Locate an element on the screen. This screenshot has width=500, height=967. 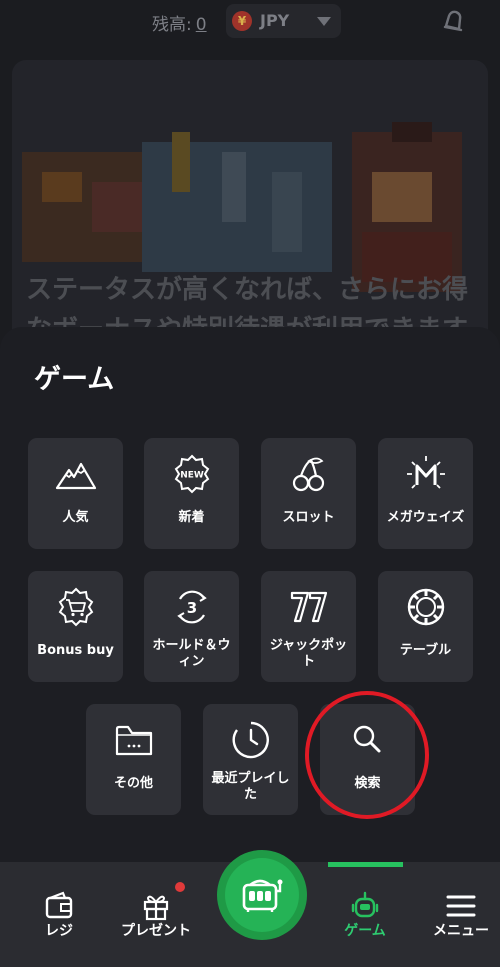
category-table: テーブル is located at coordinates (425, 626).